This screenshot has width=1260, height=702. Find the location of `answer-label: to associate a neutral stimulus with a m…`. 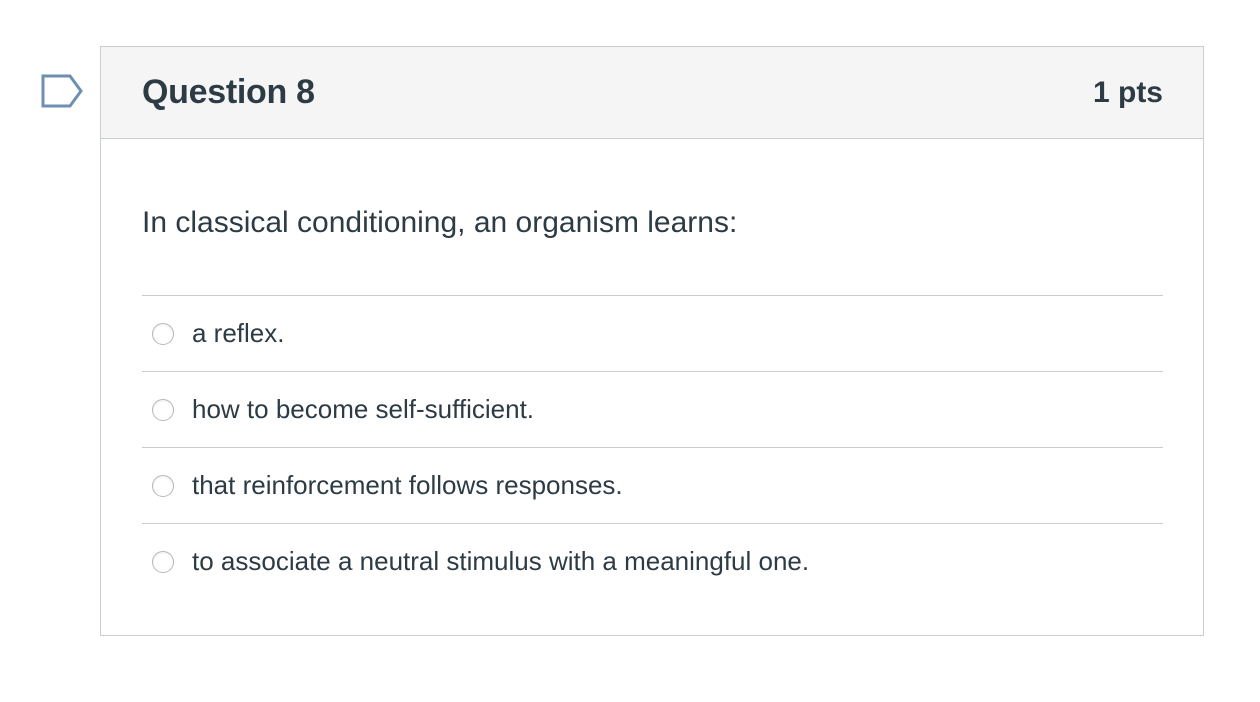

answer-label: to associate a neutral stimulus with a m… is located at coordinates (501, 561).